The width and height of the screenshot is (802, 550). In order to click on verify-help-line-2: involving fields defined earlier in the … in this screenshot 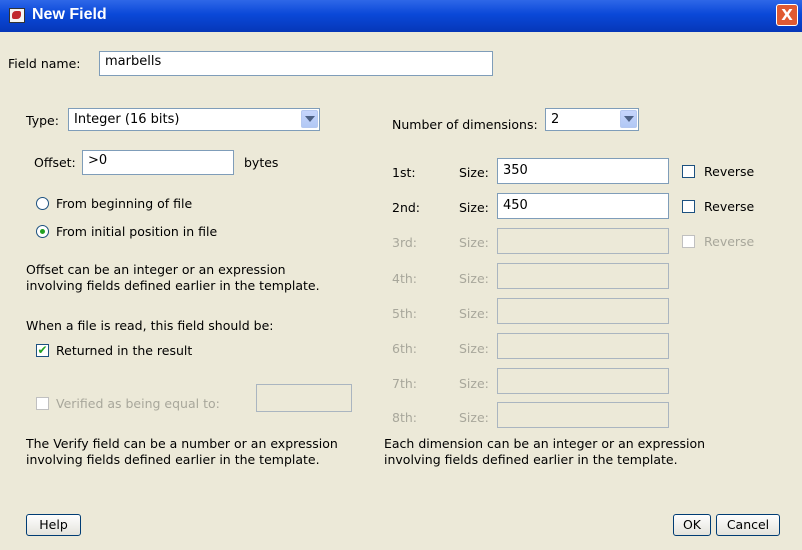, I will do `click(173, 459)`.